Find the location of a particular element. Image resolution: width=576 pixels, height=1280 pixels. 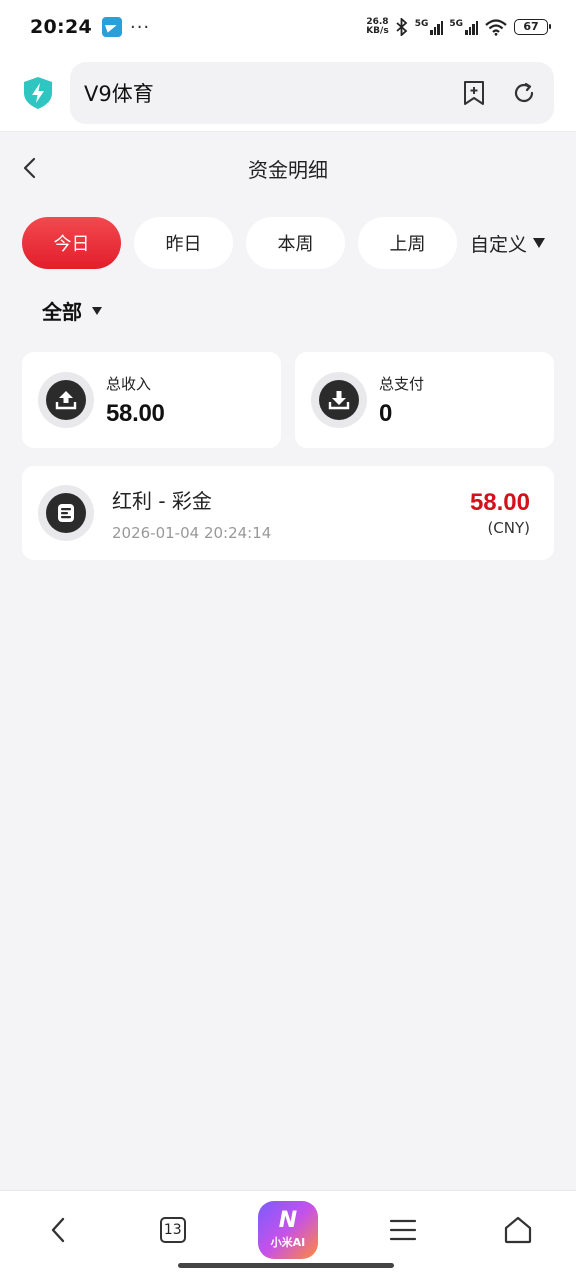

network-speed: 26.8 KB/s is located at coordinates (377, 27).